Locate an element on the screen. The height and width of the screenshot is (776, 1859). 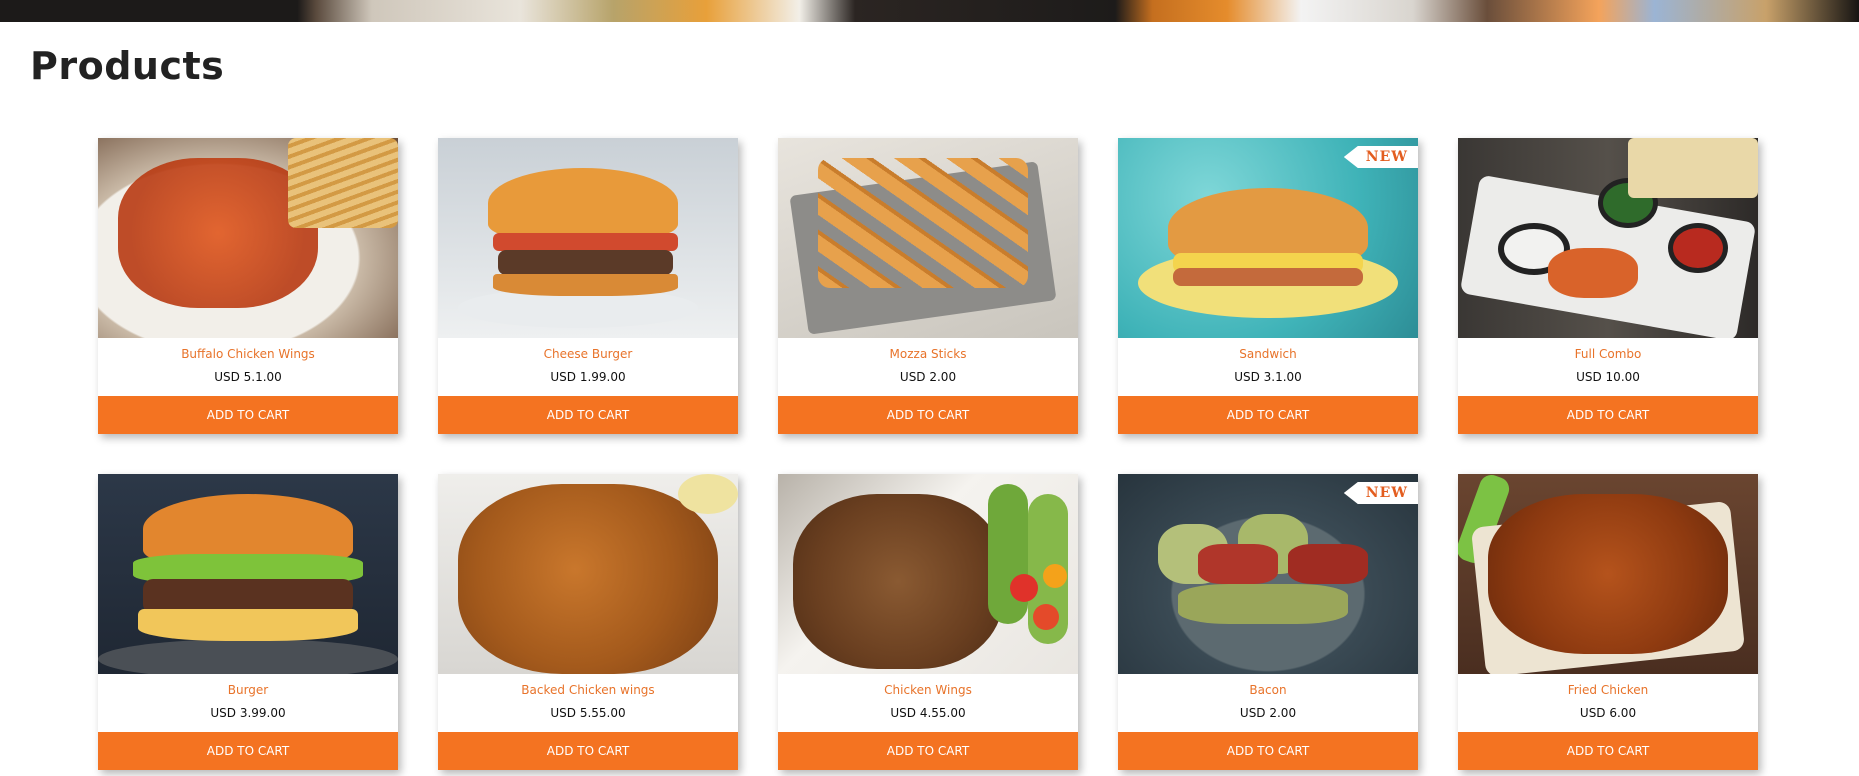
product-price: USD 4.55.00 is located at coordinates (928, 713).